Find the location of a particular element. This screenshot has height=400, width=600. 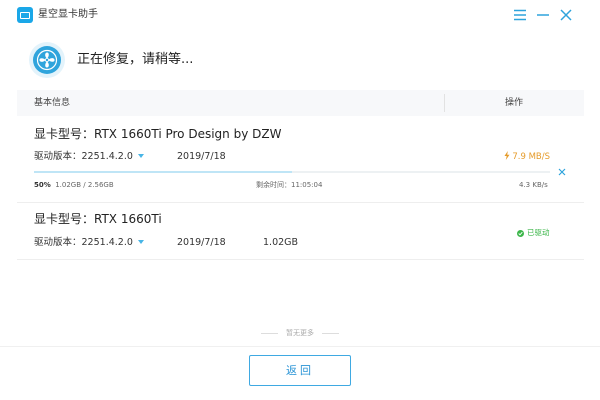

monitor-icon is located at coordinates (25, 15).